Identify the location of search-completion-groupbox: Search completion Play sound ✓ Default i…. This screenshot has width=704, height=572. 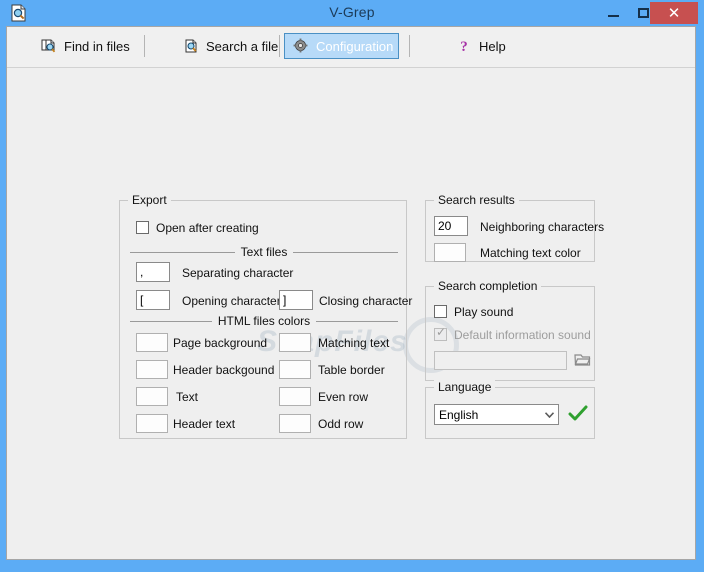
(510, 330).